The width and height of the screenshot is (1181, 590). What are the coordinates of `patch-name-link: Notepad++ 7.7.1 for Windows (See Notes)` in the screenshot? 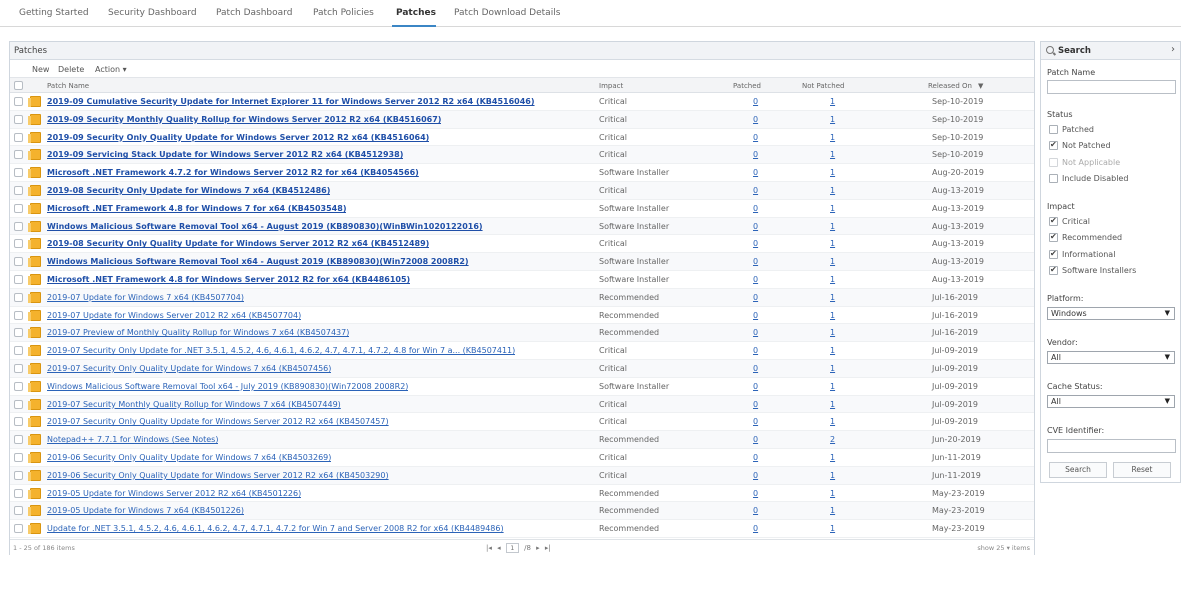 It's located at (132, 439).